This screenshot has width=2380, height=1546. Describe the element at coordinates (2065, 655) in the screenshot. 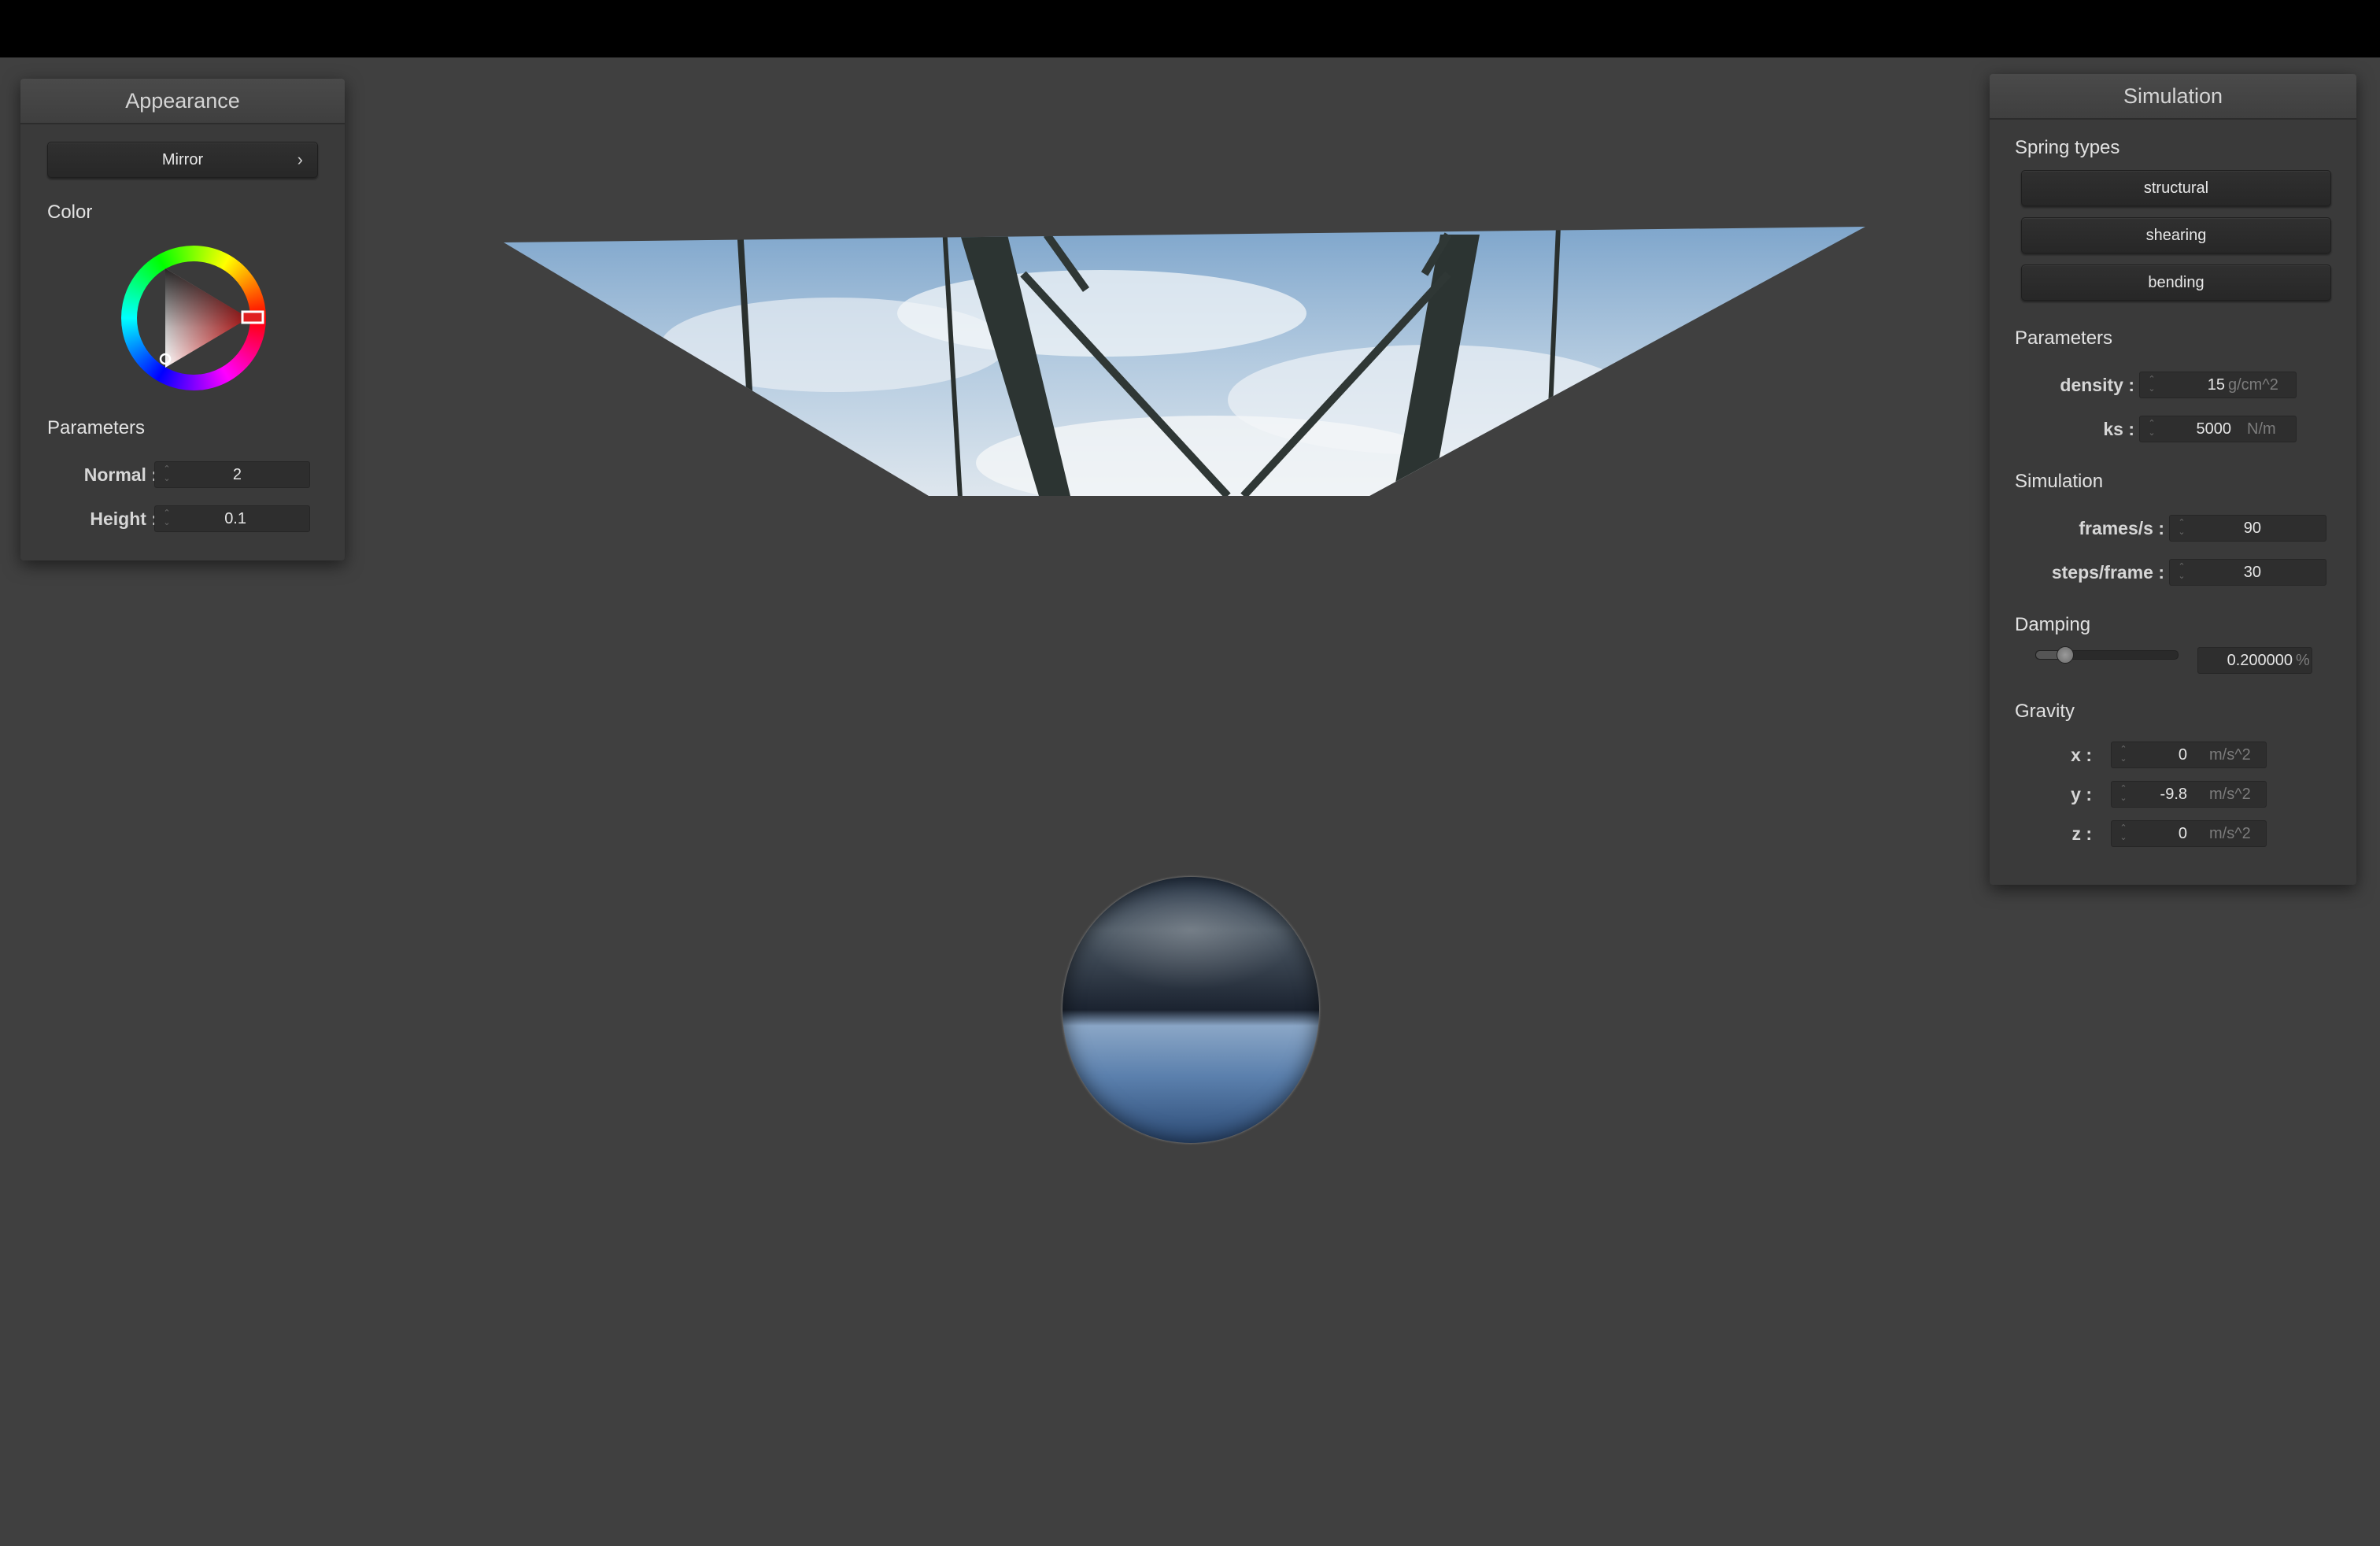

I see `damping-slider-handle` at that location.